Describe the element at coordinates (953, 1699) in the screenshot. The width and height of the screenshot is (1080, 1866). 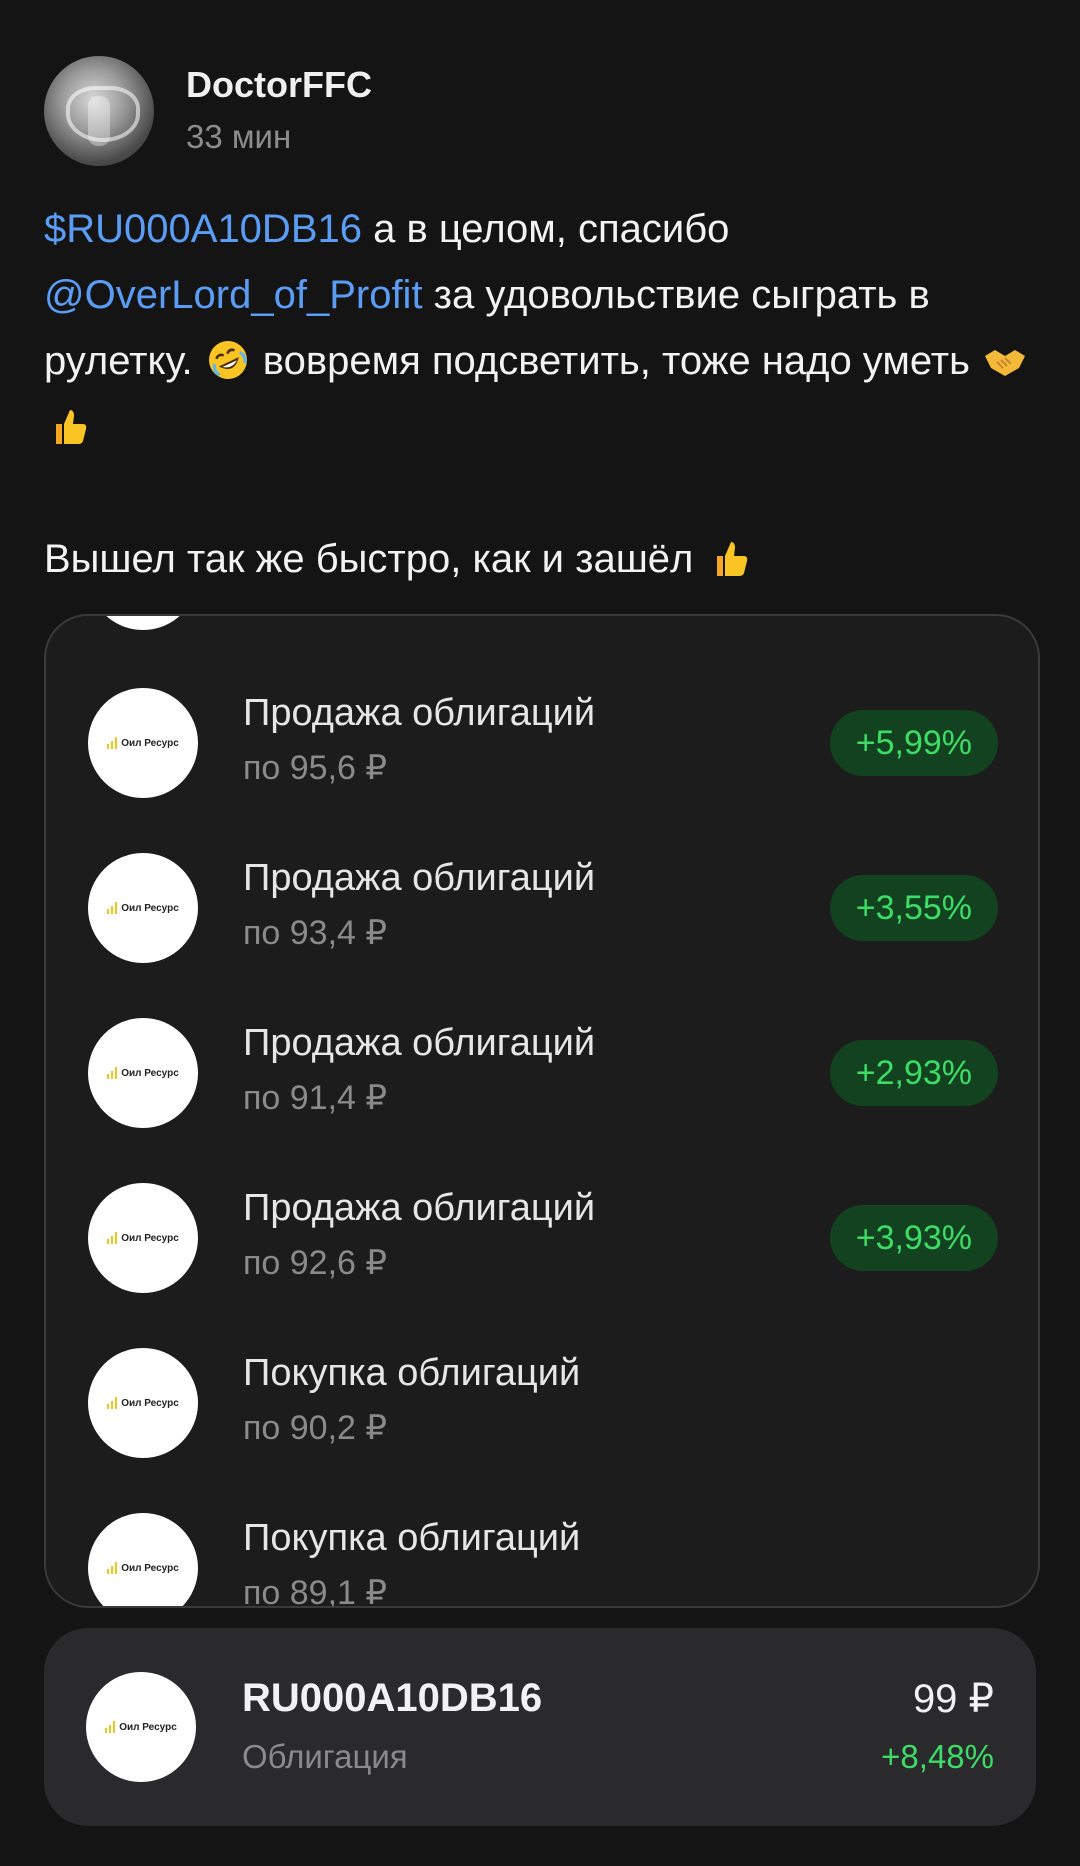
I see `instrument-price: 99 ₽` at that location.